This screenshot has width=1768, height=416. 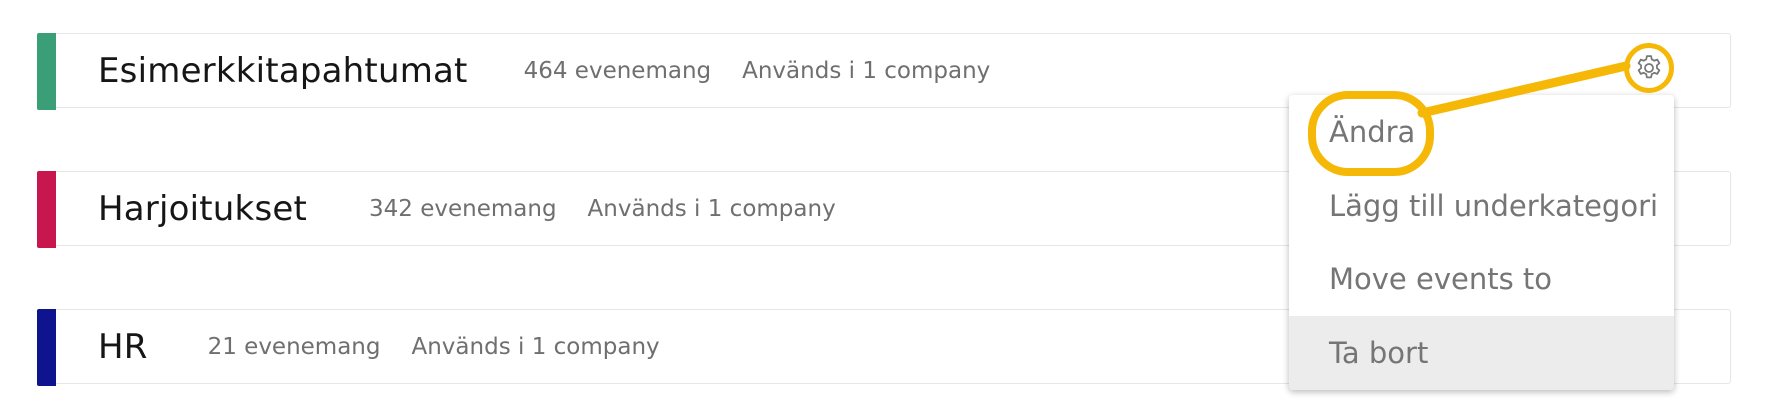 I want to click on category-title: Esimerkkitapahtumat, so click(x=283, y=70).